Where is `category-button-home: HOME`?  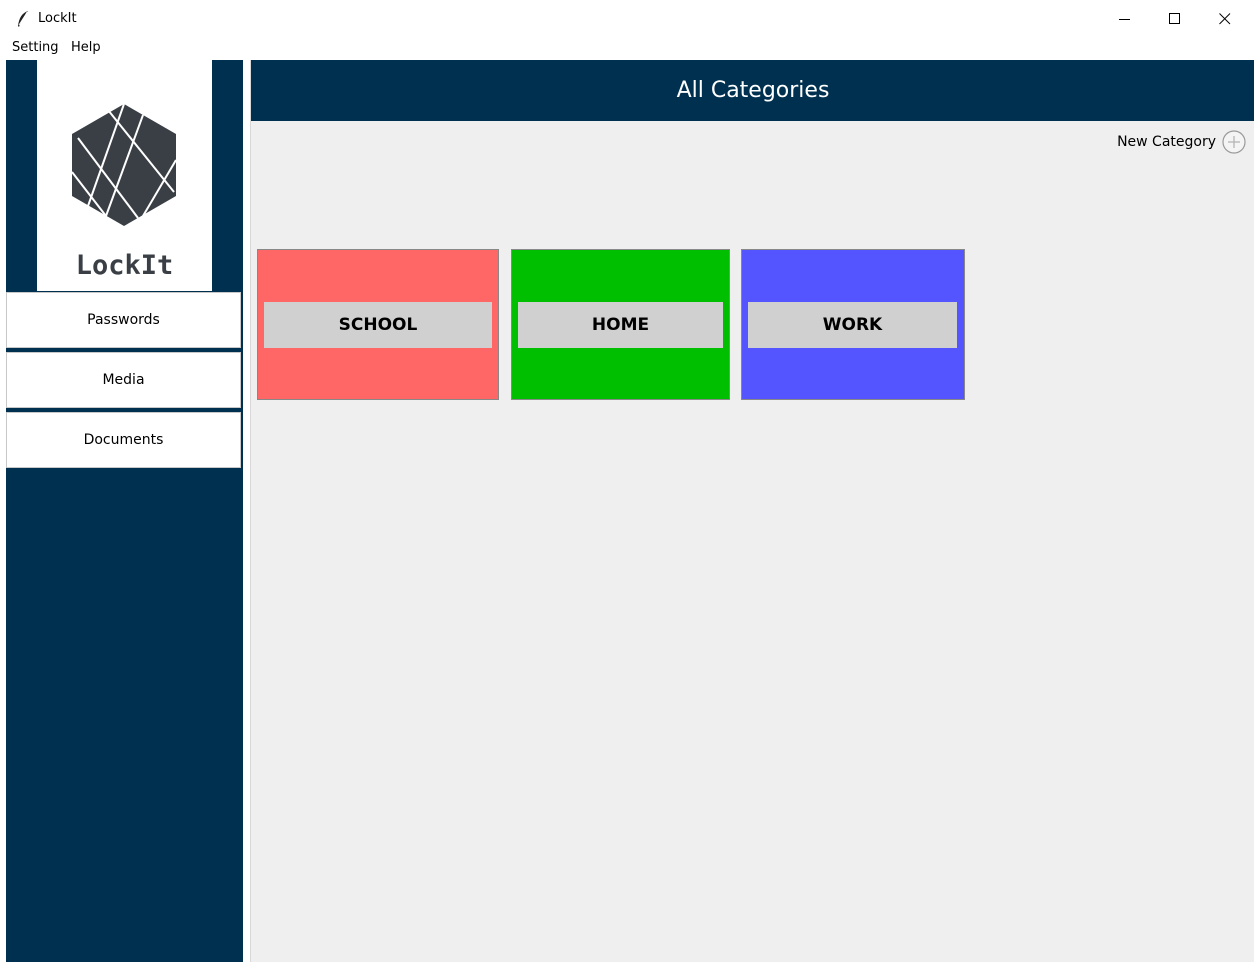 category-button-home: HOME is located at coordinates (620, 325).